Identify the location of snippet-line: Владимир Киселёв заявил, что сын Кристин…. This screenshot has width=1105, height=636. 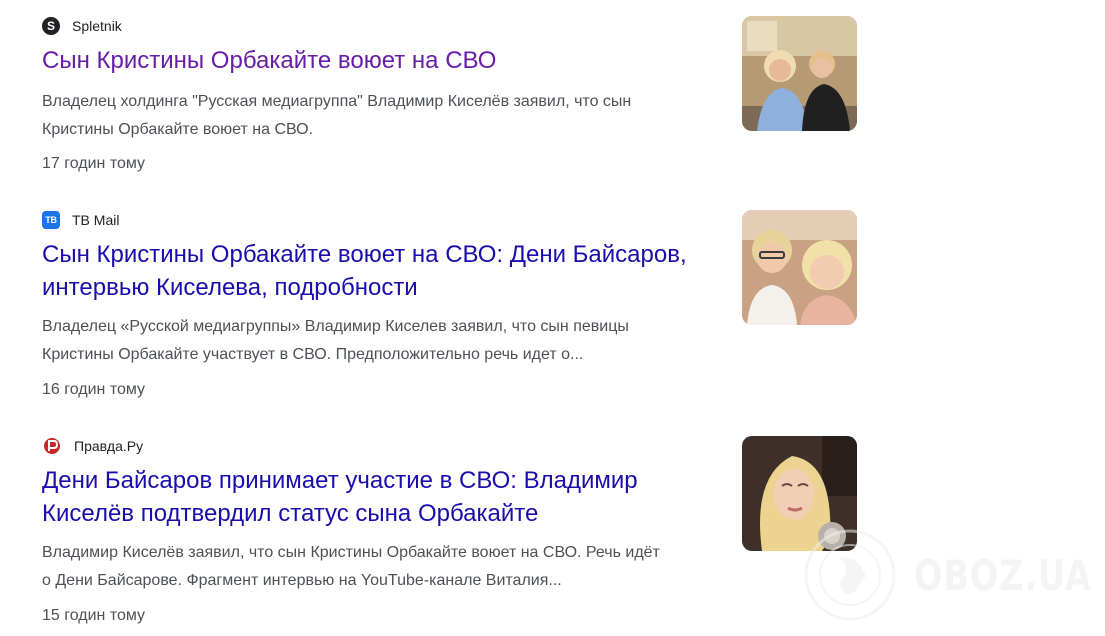
(351, 552).